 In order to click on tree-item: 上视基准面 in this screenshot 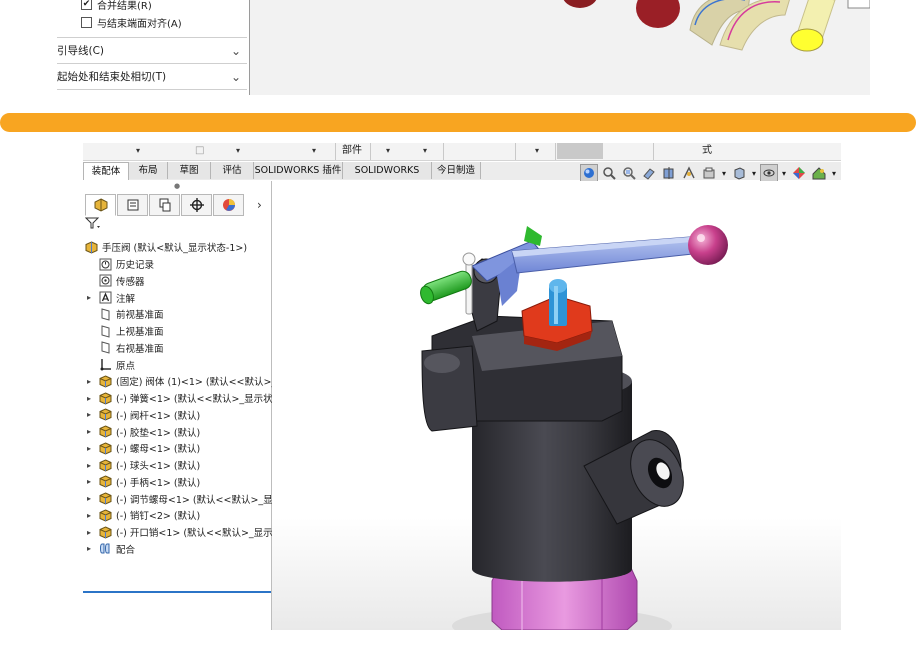, I will do `click(131, 331)`.